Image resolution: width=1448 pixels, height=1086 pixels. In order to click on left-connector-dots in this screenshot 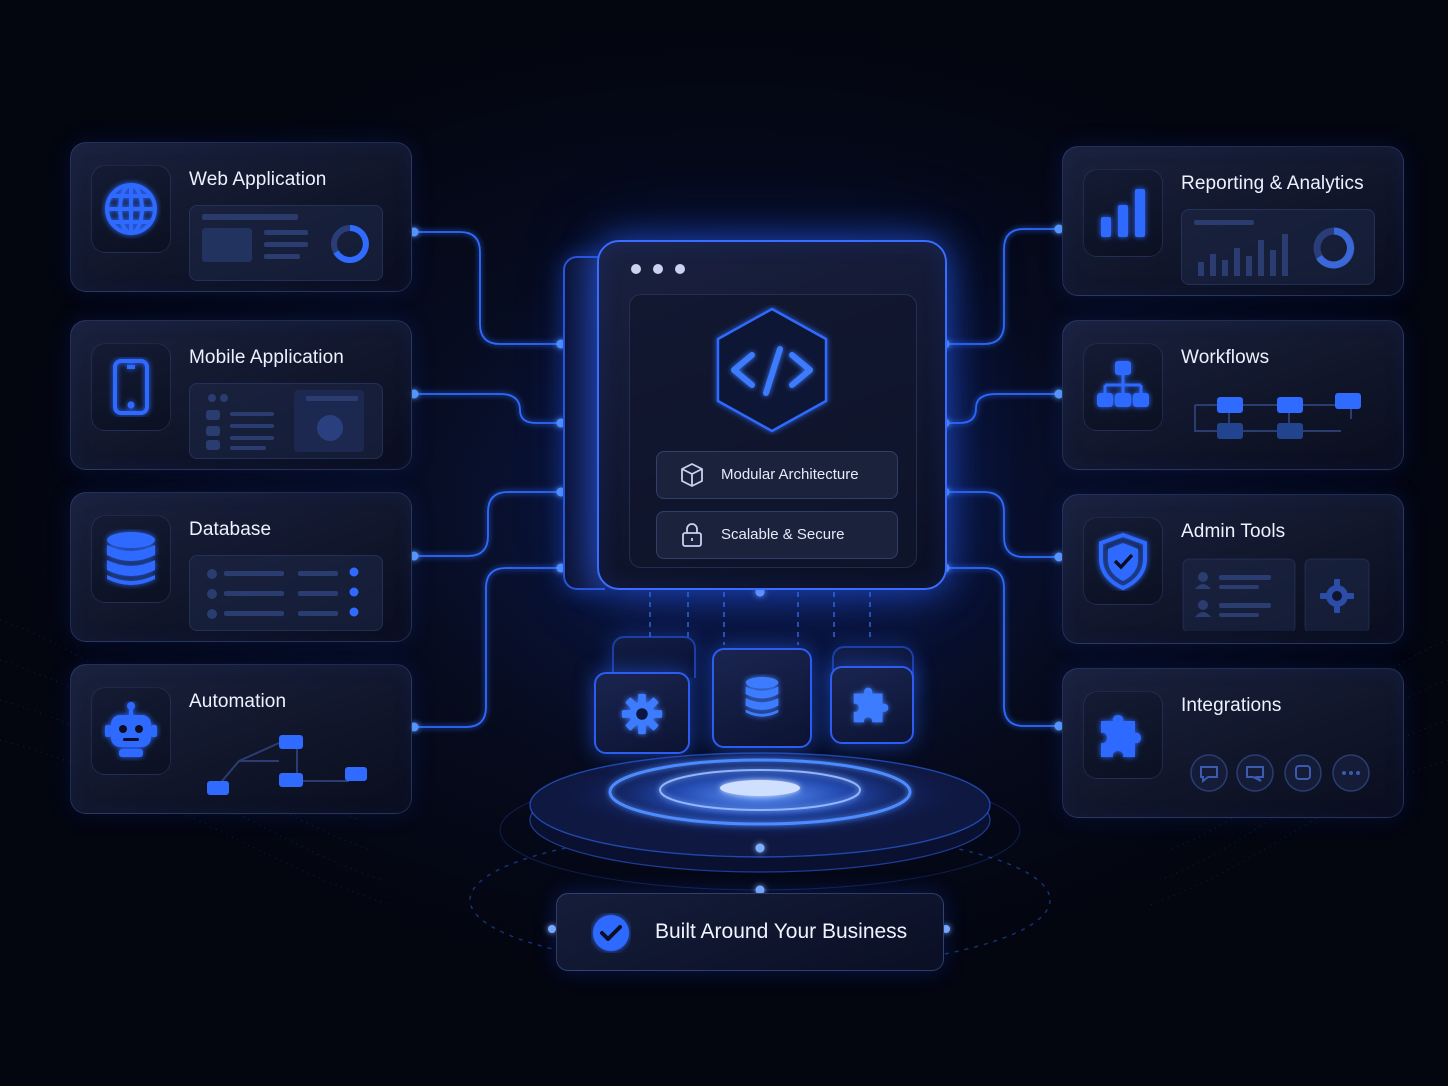, I will do `click(487, 479)`.